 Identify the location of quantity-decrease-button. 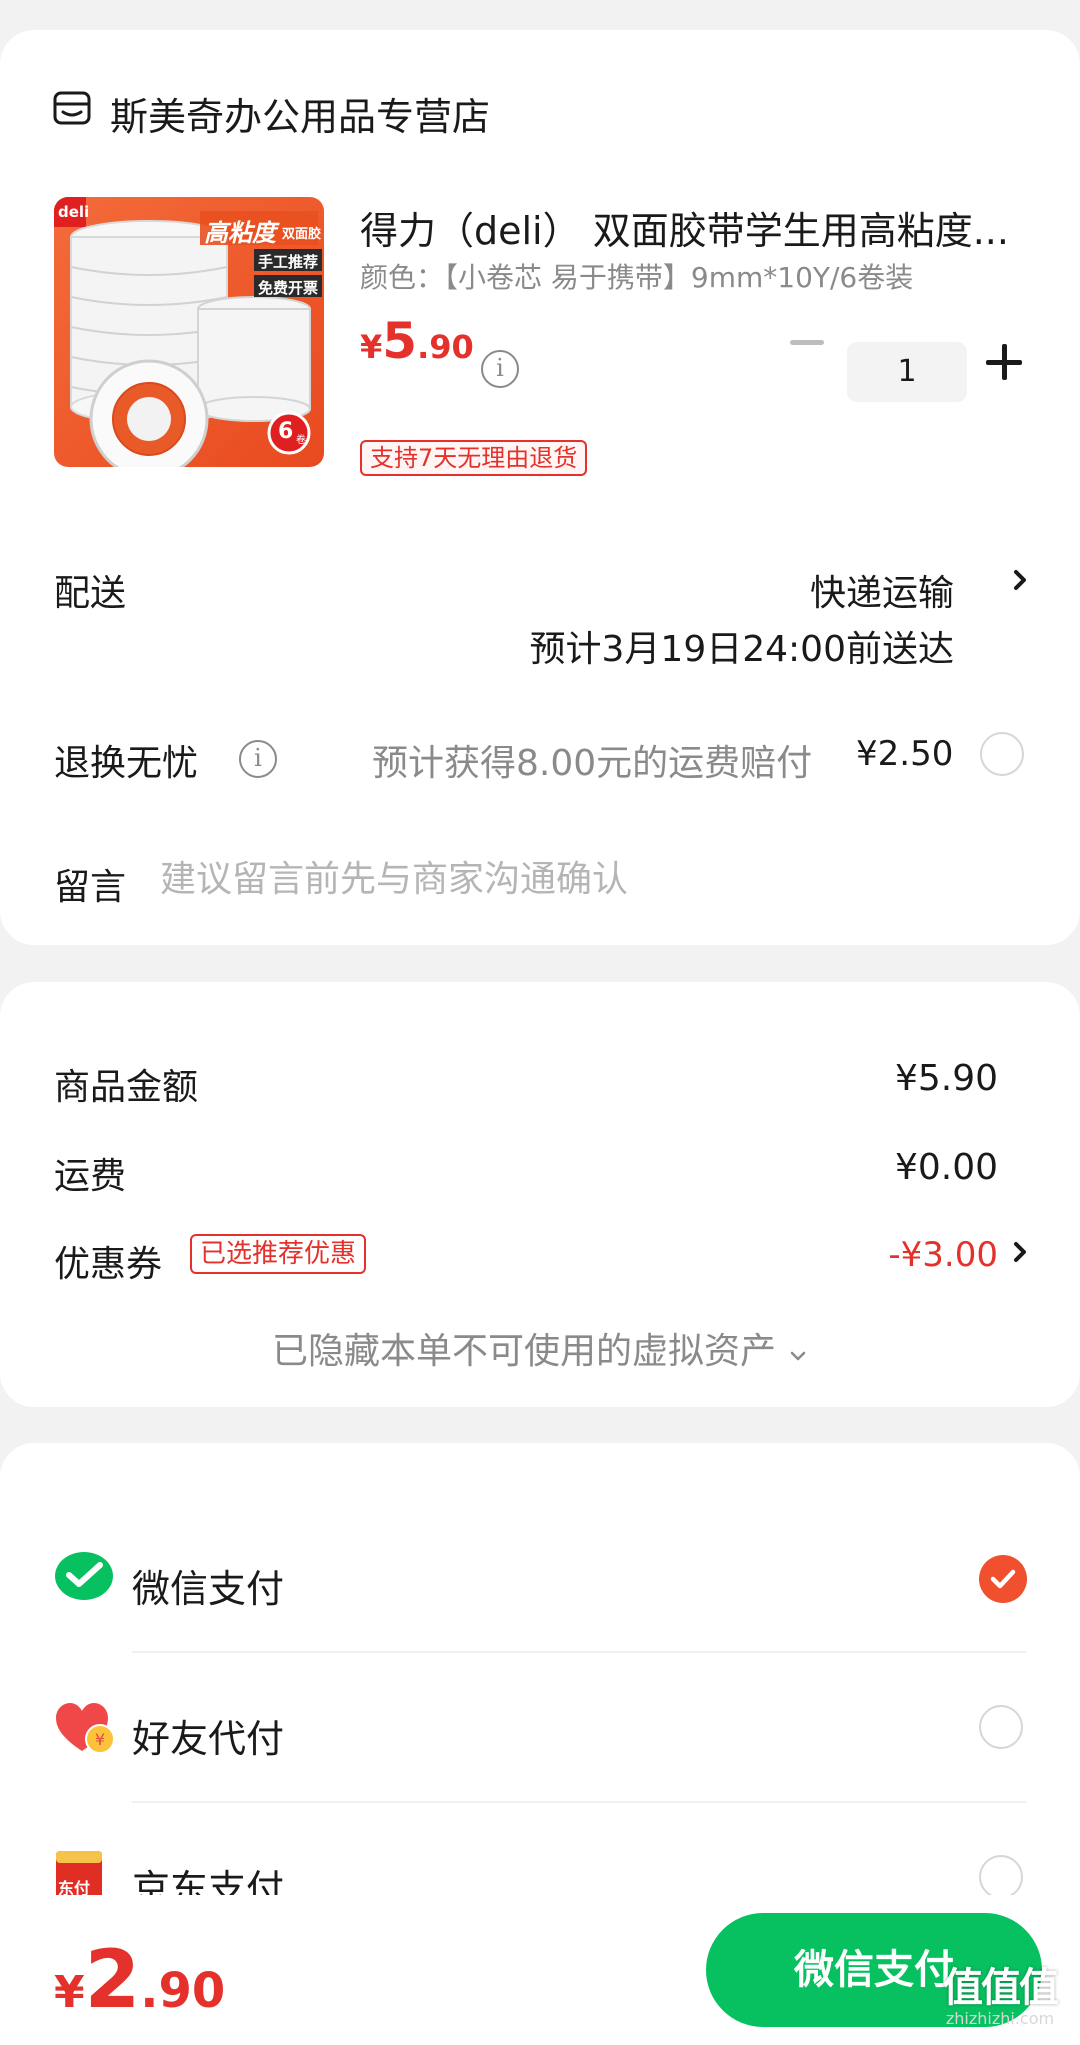
(807, 342).